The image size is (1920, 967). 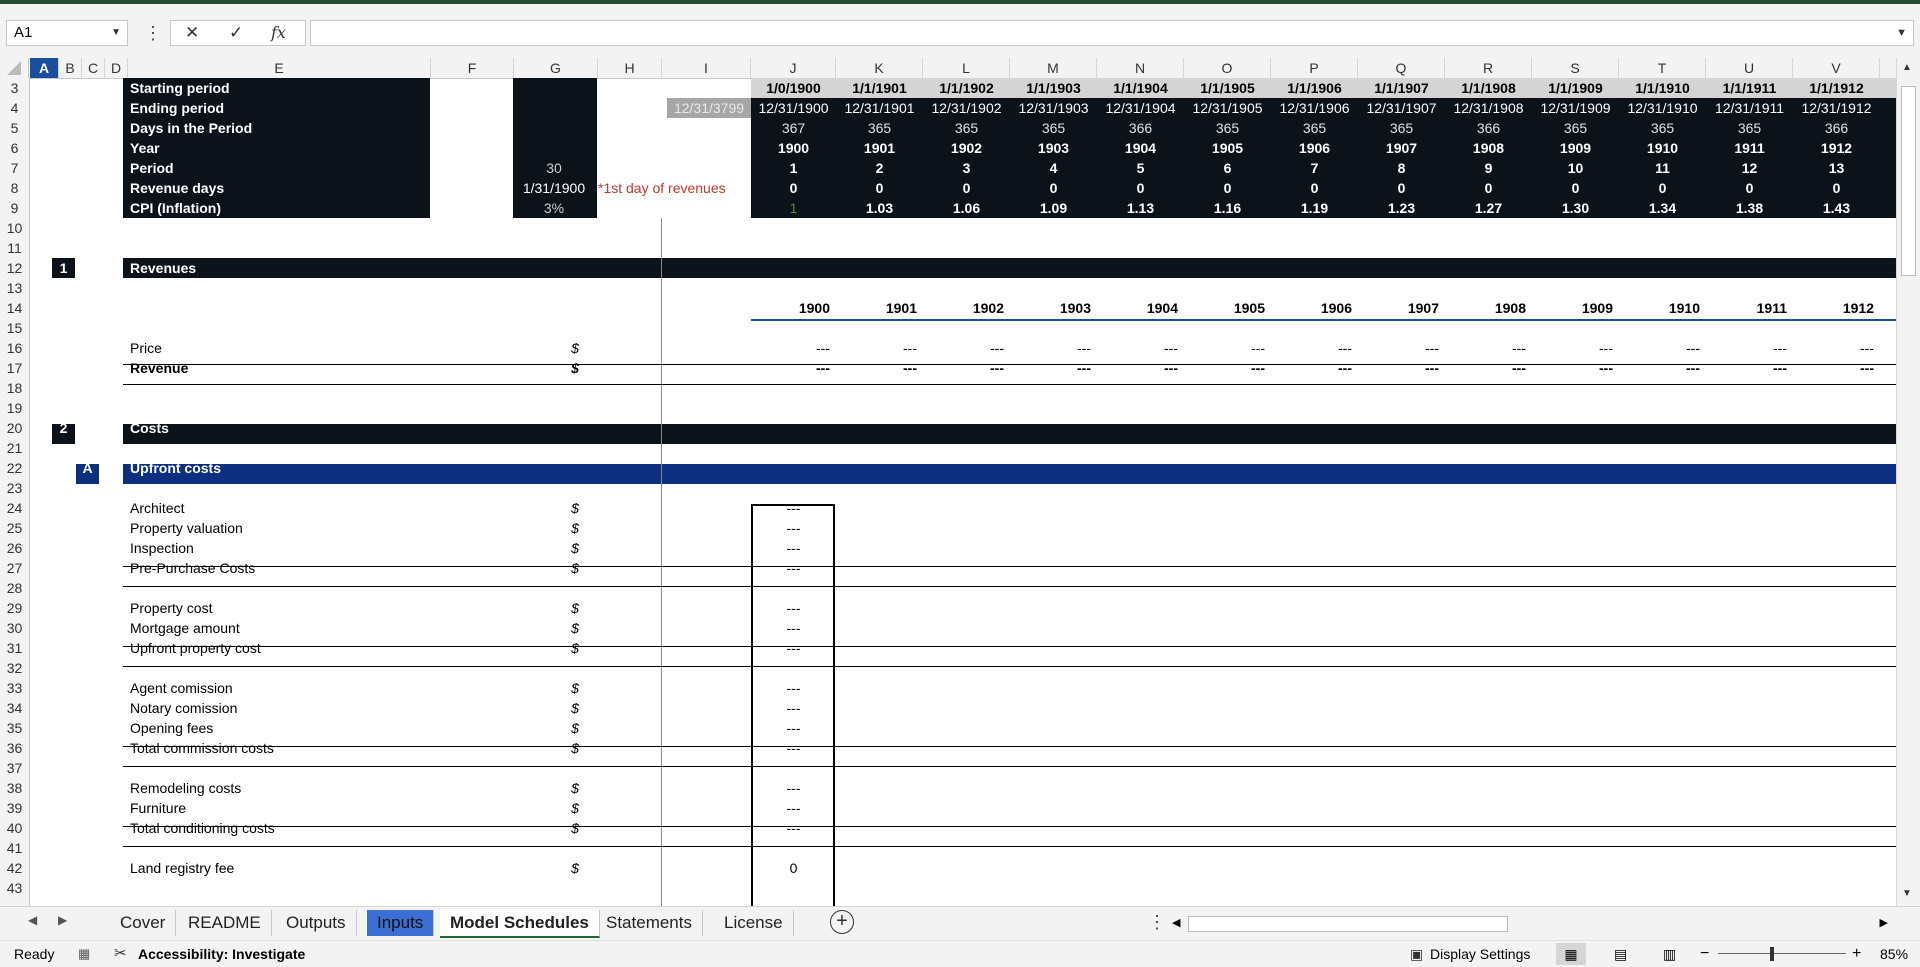 I want to click on timeline-ending-cell: 12/31/1908, so click(x=1488, y=108).